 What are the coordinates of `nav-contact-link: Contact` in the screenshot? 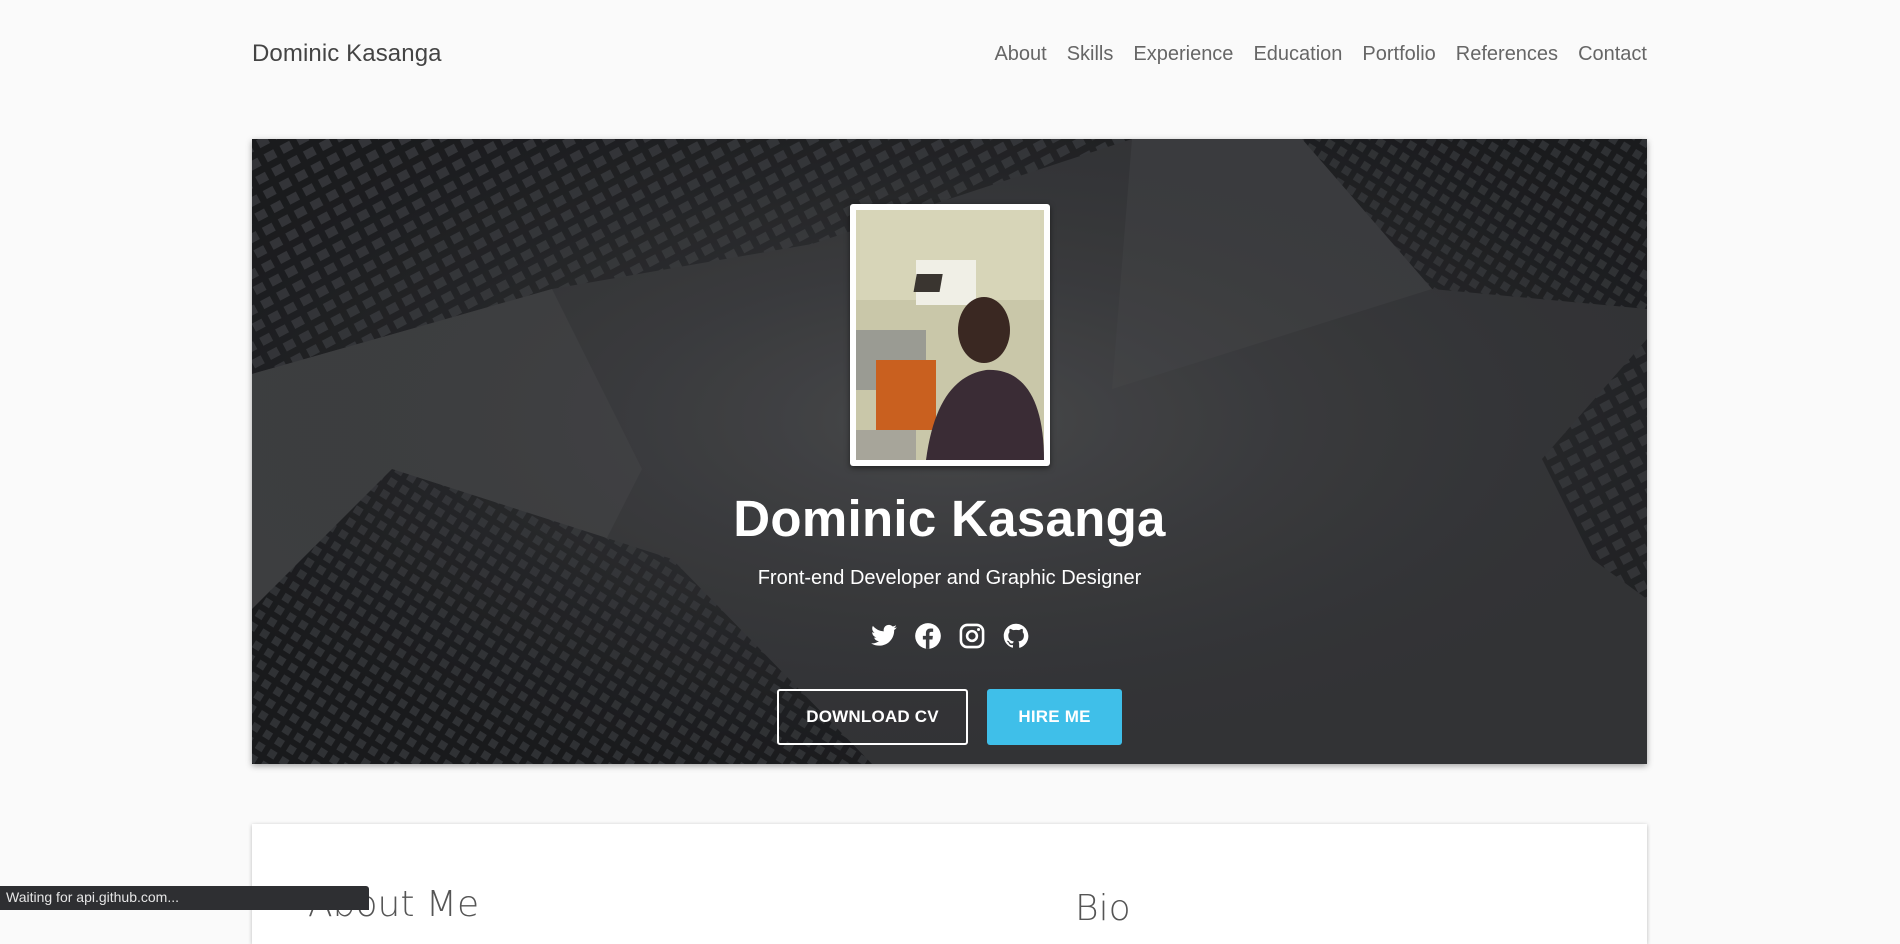 It's located at (1612, 54).